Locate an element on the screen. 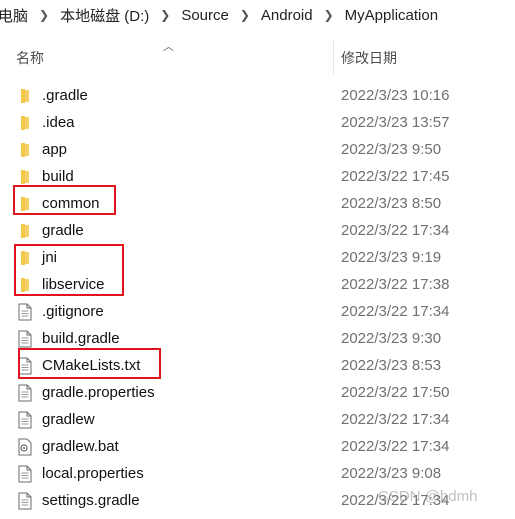 Image resolution: width=515 pixels, height=519 pixels. file-modified-date: 2022/3/23 9:30 is located at coordinates (391, 338).